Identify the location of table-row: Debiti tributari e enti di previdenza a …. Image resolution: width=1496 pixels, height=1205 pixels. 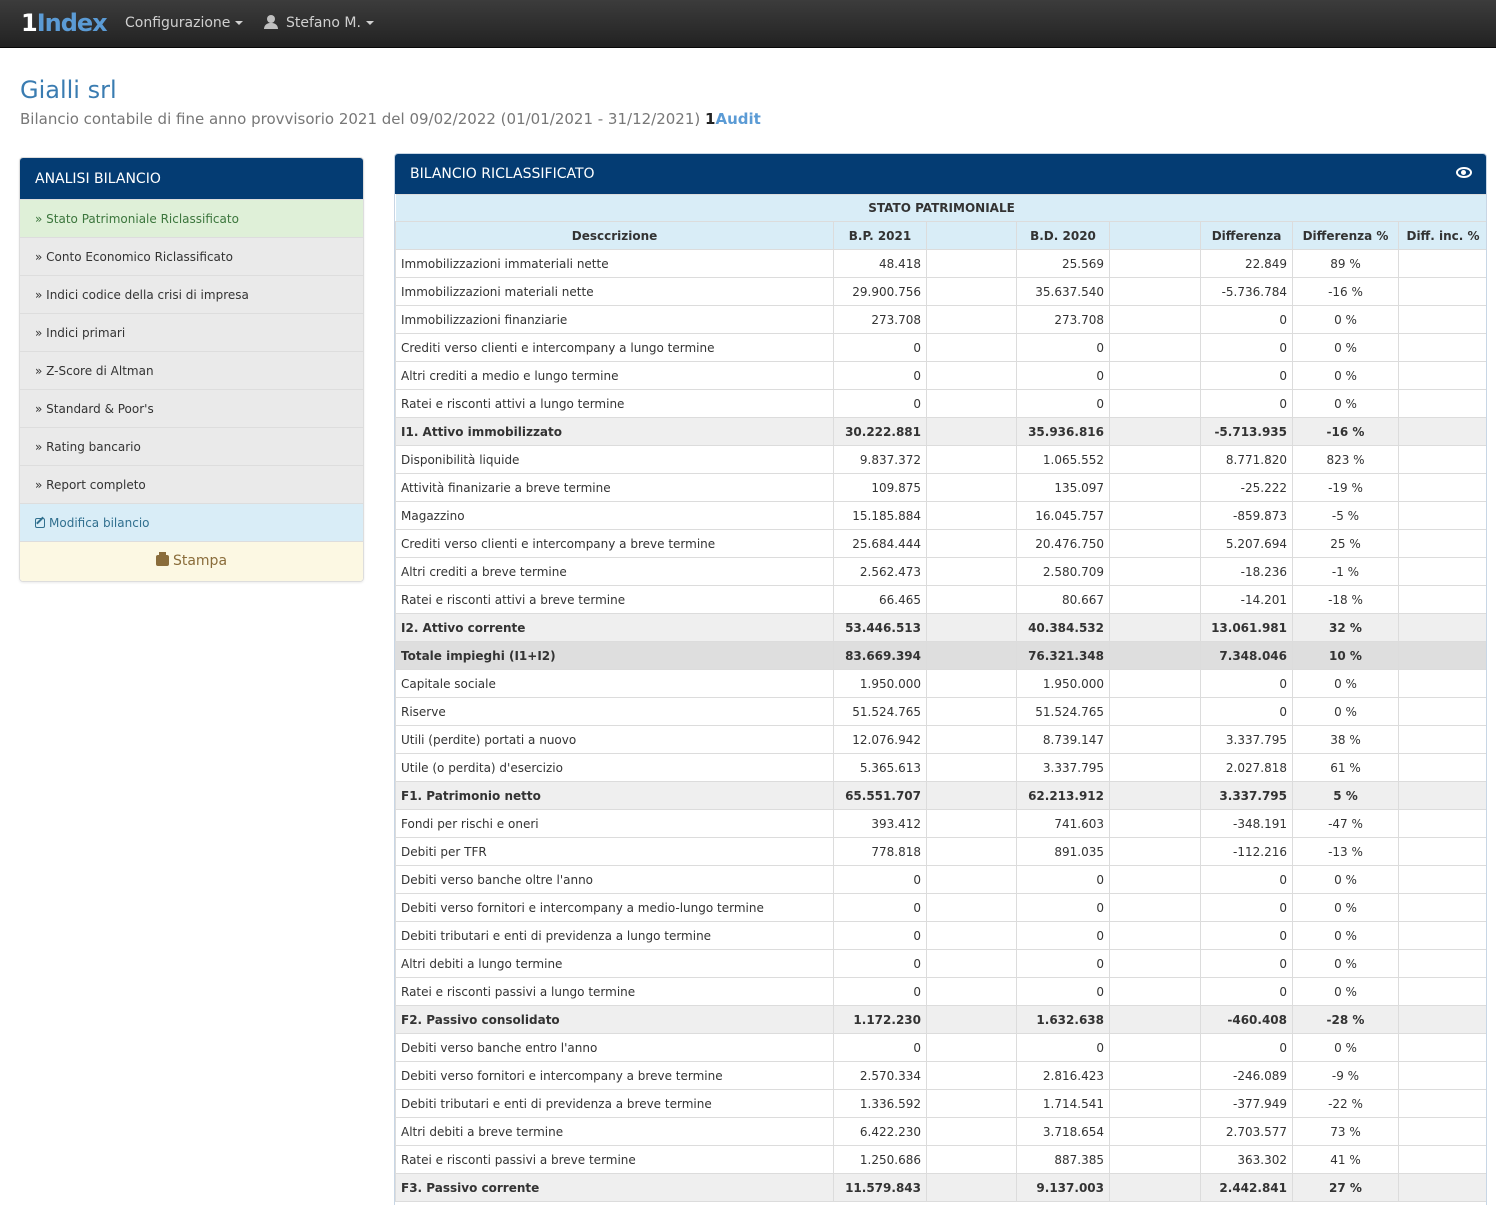
(940, 935).